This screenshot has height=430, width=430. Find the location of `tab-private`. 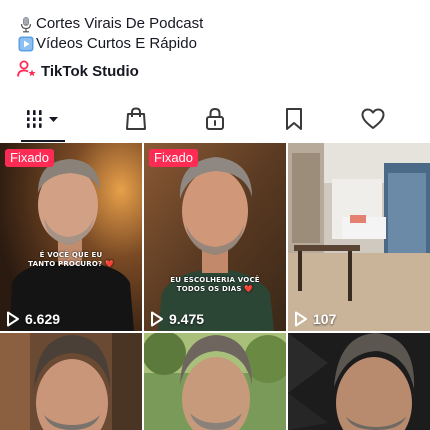

tab-private is located at coordinates (215, 121).